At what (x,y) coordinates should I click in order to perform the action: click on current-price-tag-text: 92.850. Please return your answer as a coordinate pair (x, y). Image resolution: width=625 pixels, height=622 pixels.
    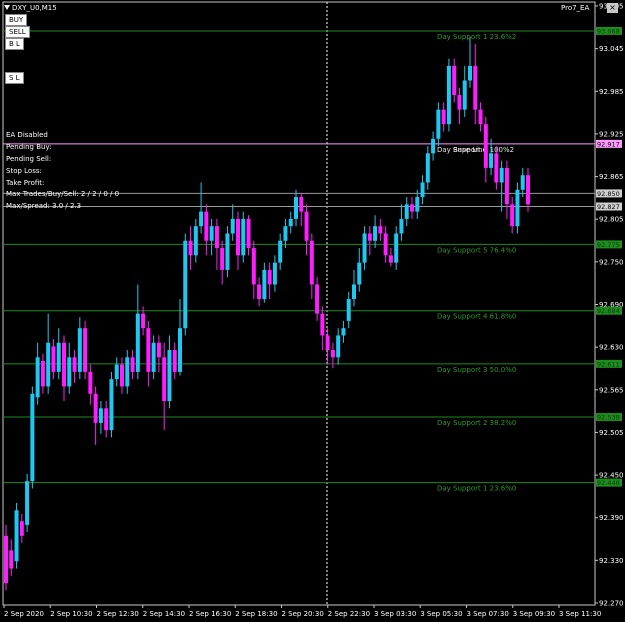
    Looking at the image, I should click on (608, 194).